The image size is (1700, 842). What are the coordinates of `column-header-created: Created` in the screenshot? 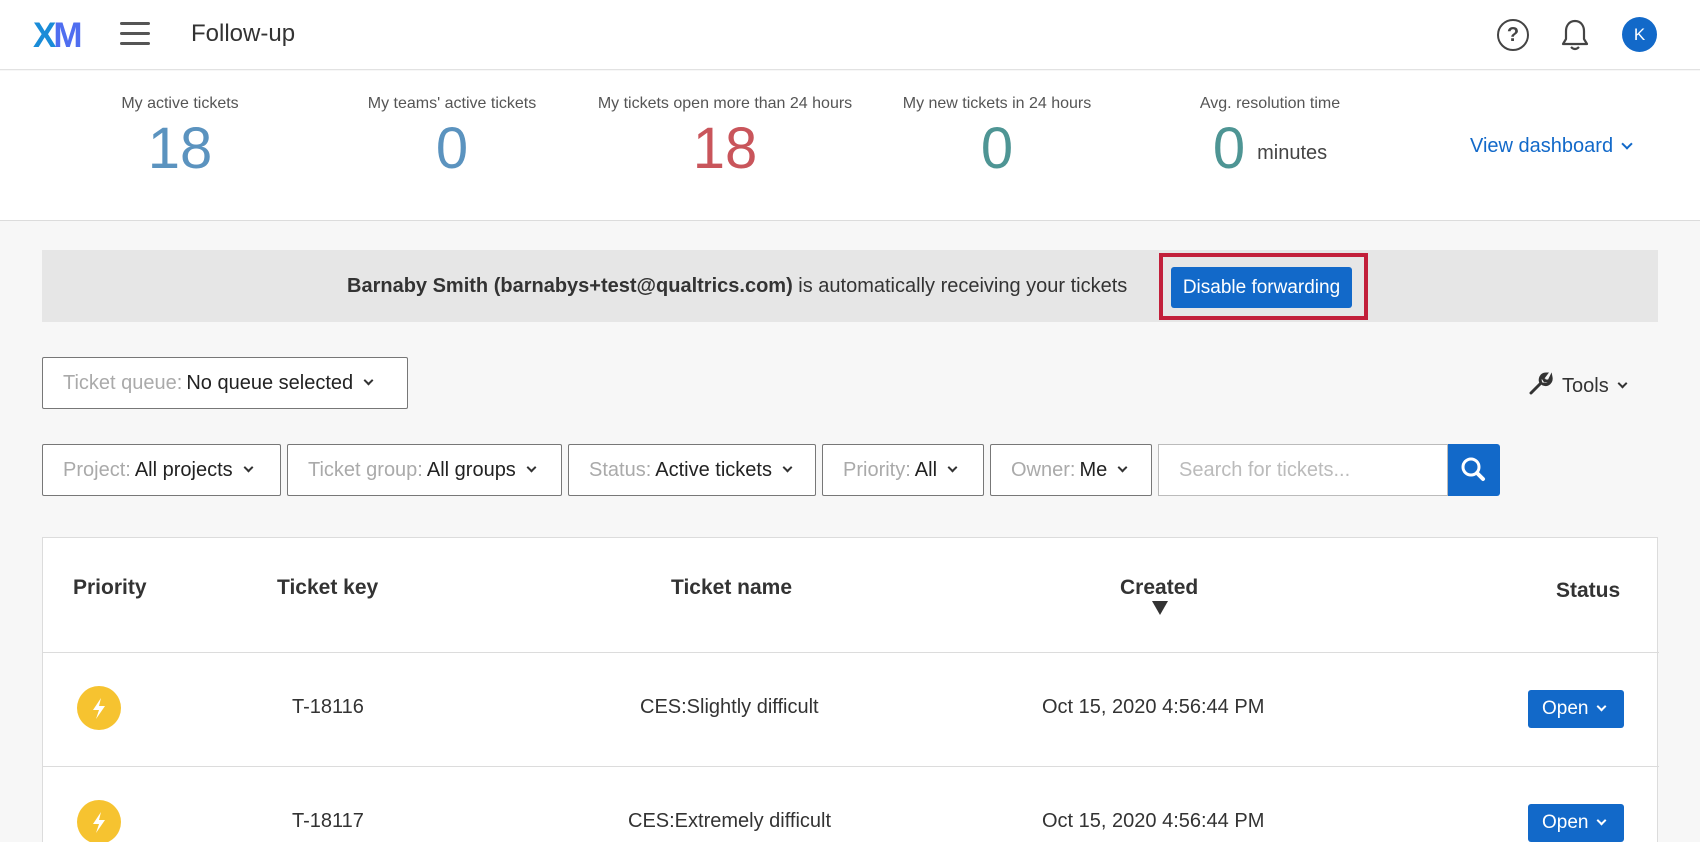 It's located at (1159, 588).